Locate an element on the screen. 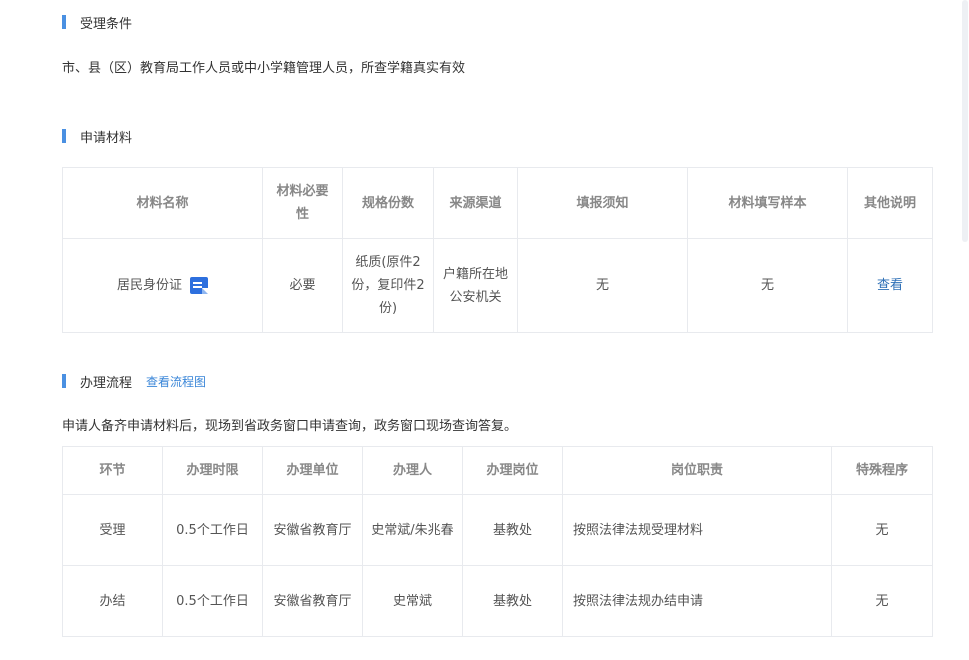 The width and height of the screenshot is (969, 660). process-duty: 按照法律法规受理材料 is located at coordinates (697, 530).